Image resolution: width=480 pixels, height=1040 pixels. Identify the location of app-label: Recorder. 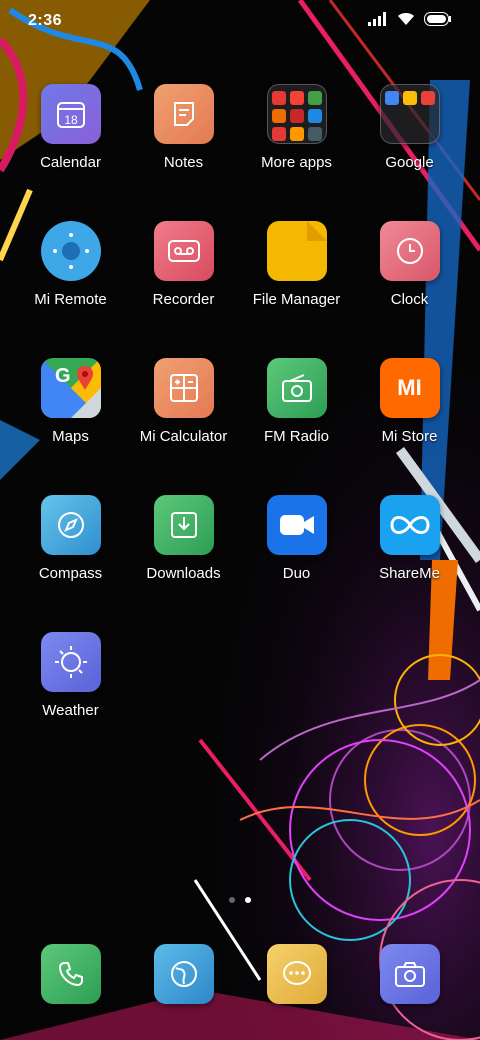
(183, 299).